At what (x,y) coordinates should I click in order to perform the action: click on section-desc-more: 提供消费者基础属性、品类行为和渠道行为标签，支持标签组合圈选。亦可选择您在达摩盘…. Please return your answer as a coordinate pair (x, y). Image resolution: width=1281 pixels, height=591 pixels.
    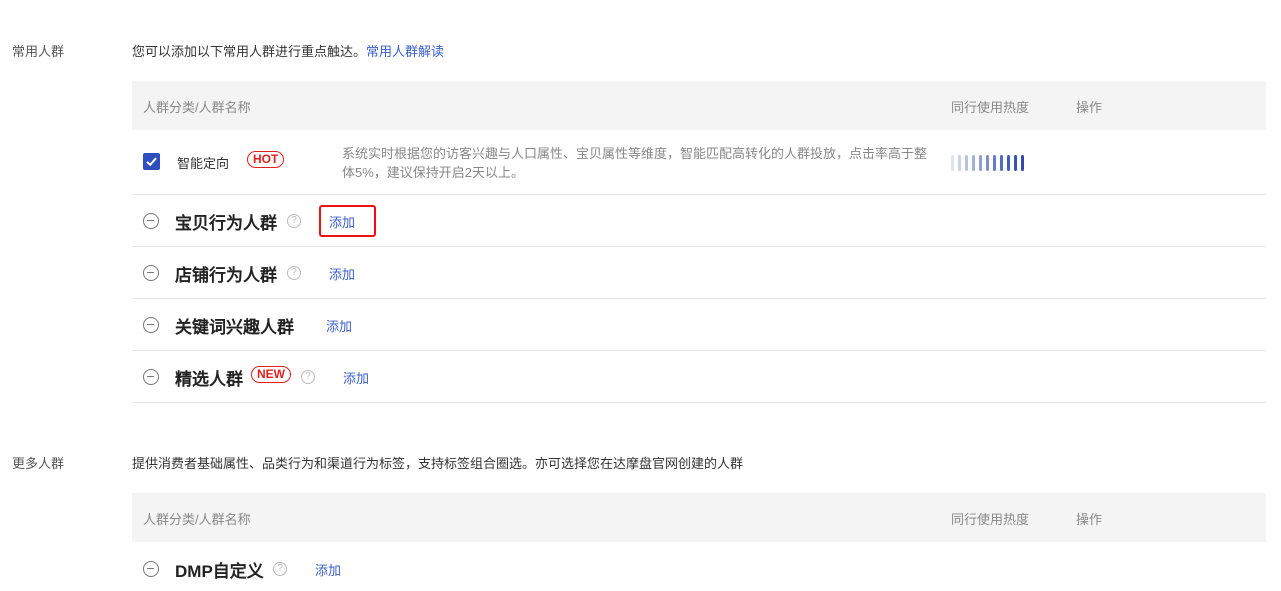
    Looking at the image, I should click on (438, 463).